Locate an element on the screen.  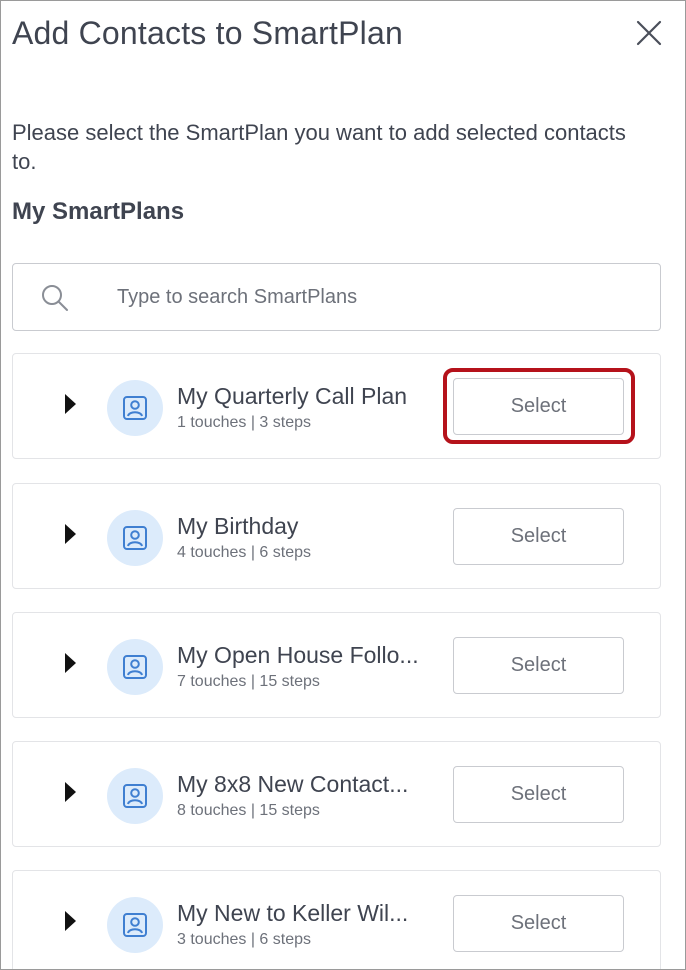
dialog-title: Add Contacts to SmartPlan is located at coordinates (207, 33).